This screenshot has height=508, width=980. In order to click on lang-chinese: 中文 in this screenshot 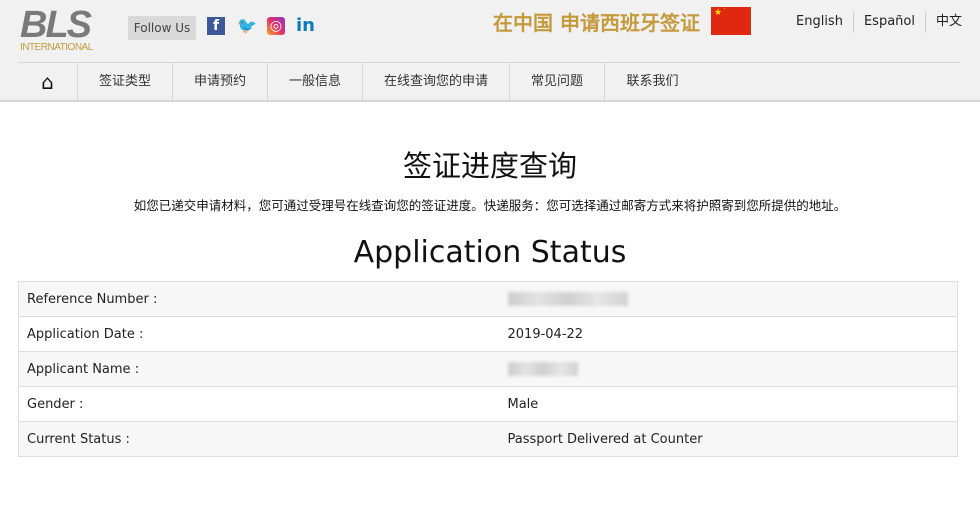, I will do `click(948, 22)`.